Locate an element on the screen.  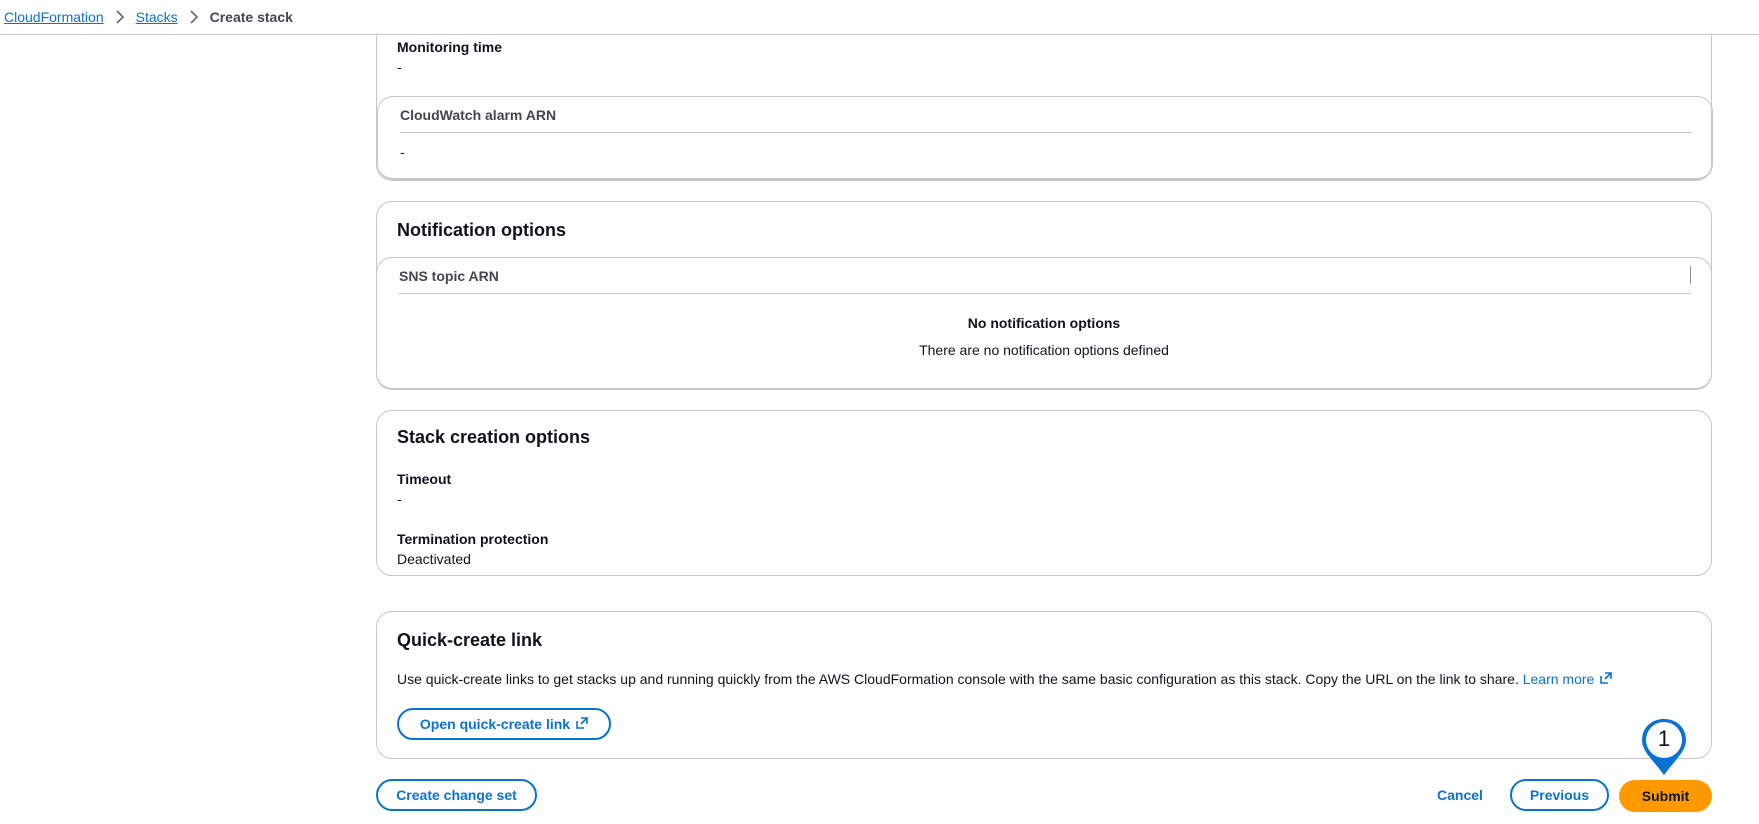
cancel-button: Cancel is located at coordinates (1460, 795).